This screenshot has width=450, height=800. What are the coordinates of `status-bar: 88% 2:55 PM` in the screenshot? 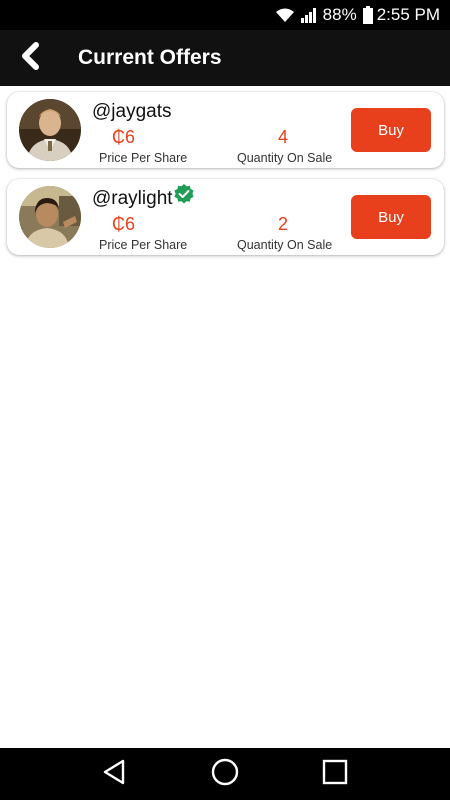 It's located at (225, 15).